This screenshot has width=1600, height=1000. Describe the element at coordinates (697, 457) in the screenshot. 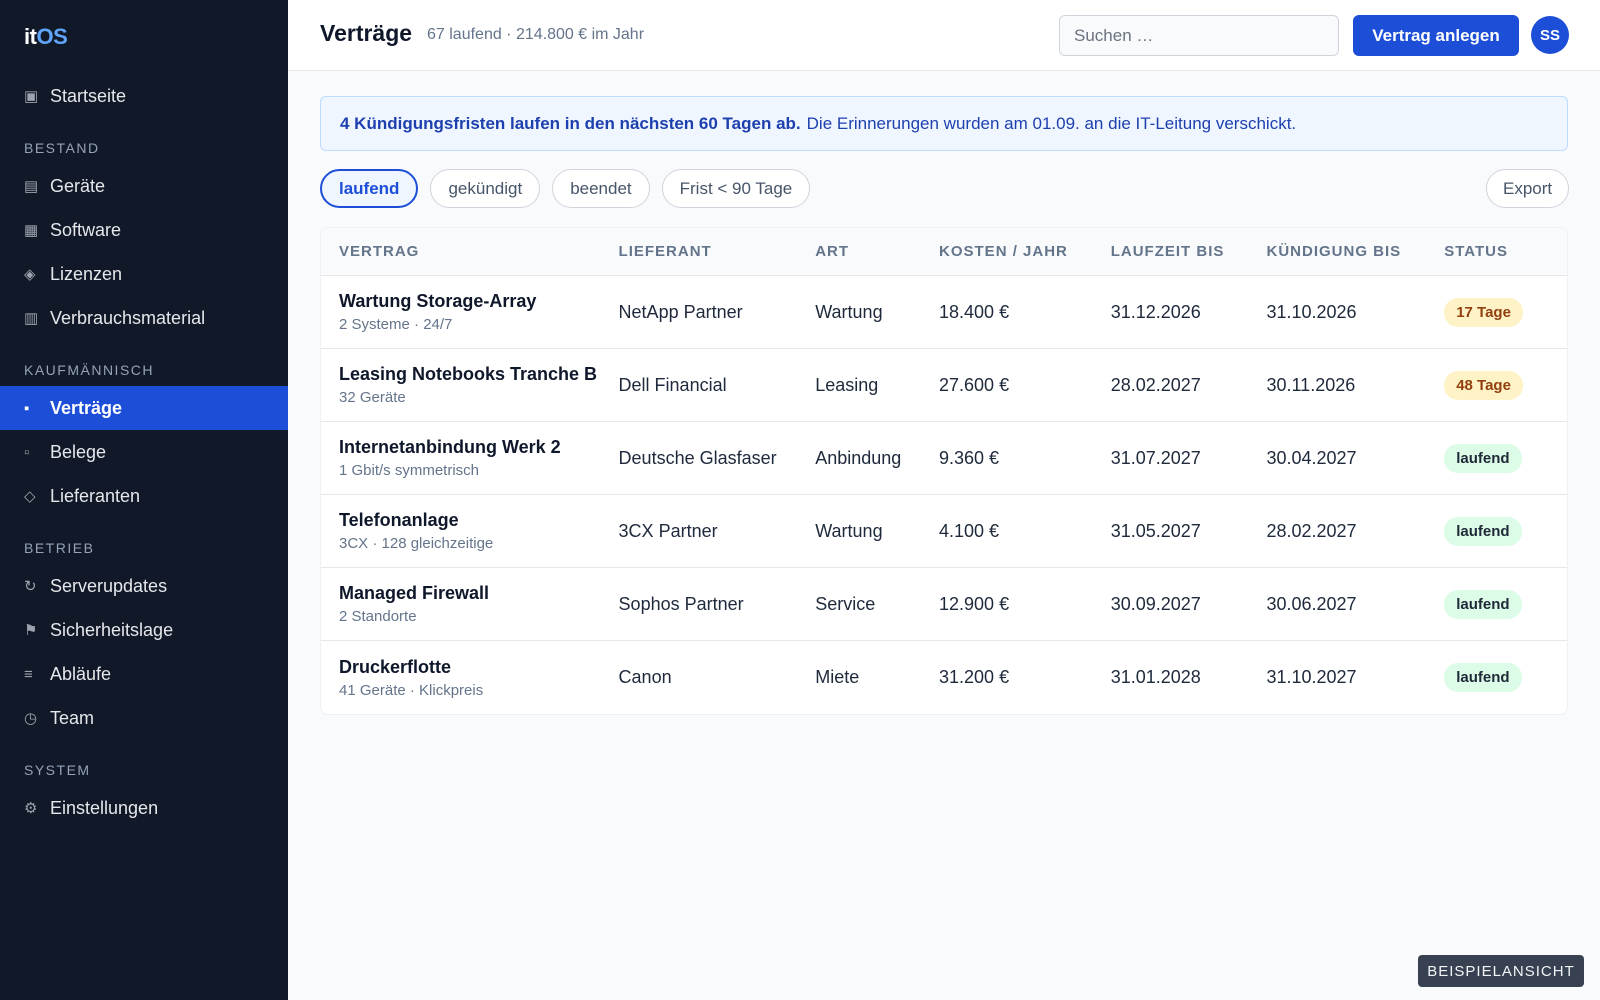

I see `vendor-cell: Deutsche Glasfaser` at that location.